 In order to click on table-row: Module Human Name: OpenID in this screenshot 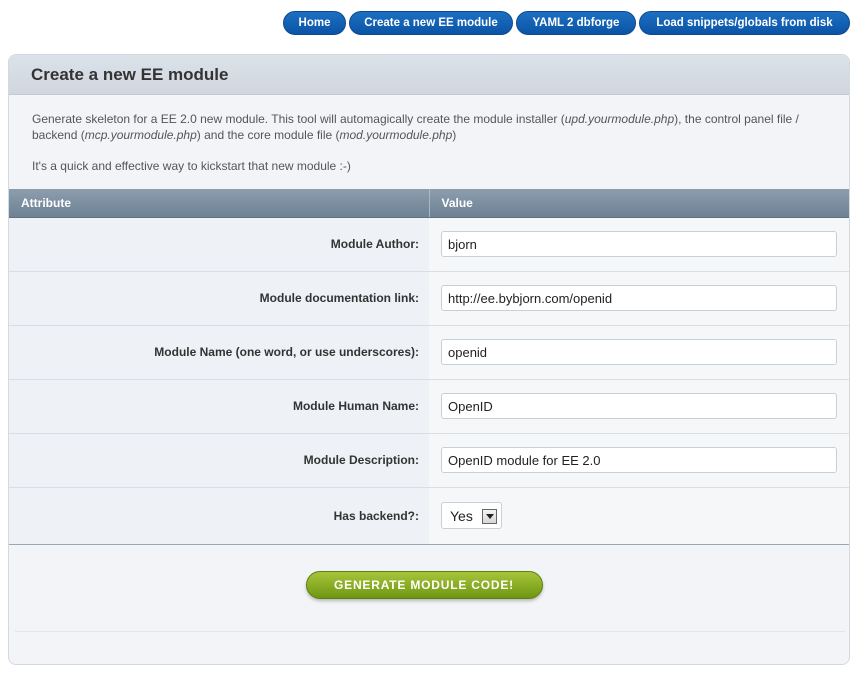, I will do `click(429, 406)`.